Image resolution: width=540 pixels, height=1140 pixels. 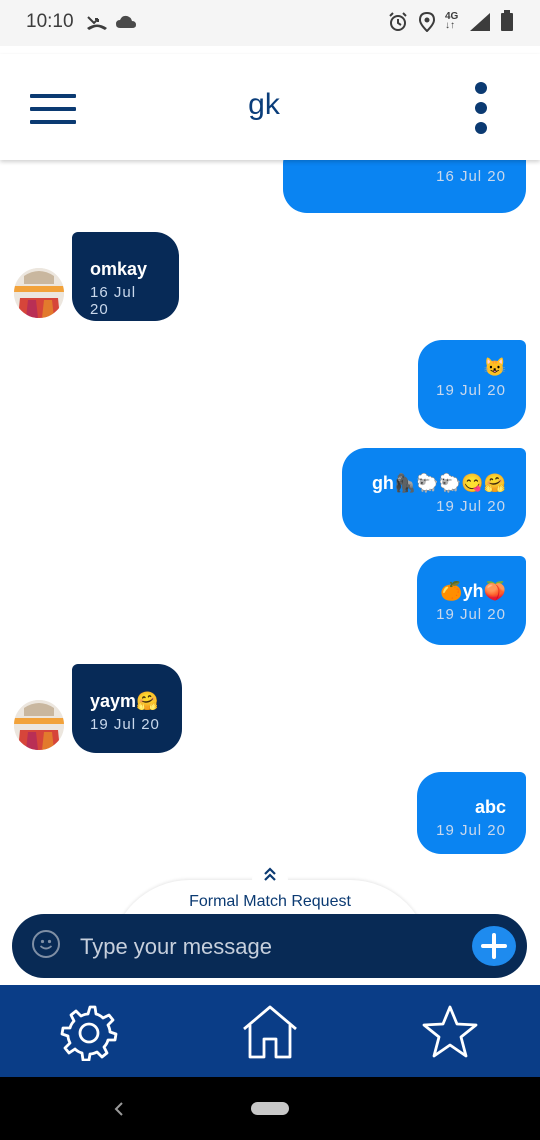 I want to click on missed-call-icon, so click(x=97, y=23).